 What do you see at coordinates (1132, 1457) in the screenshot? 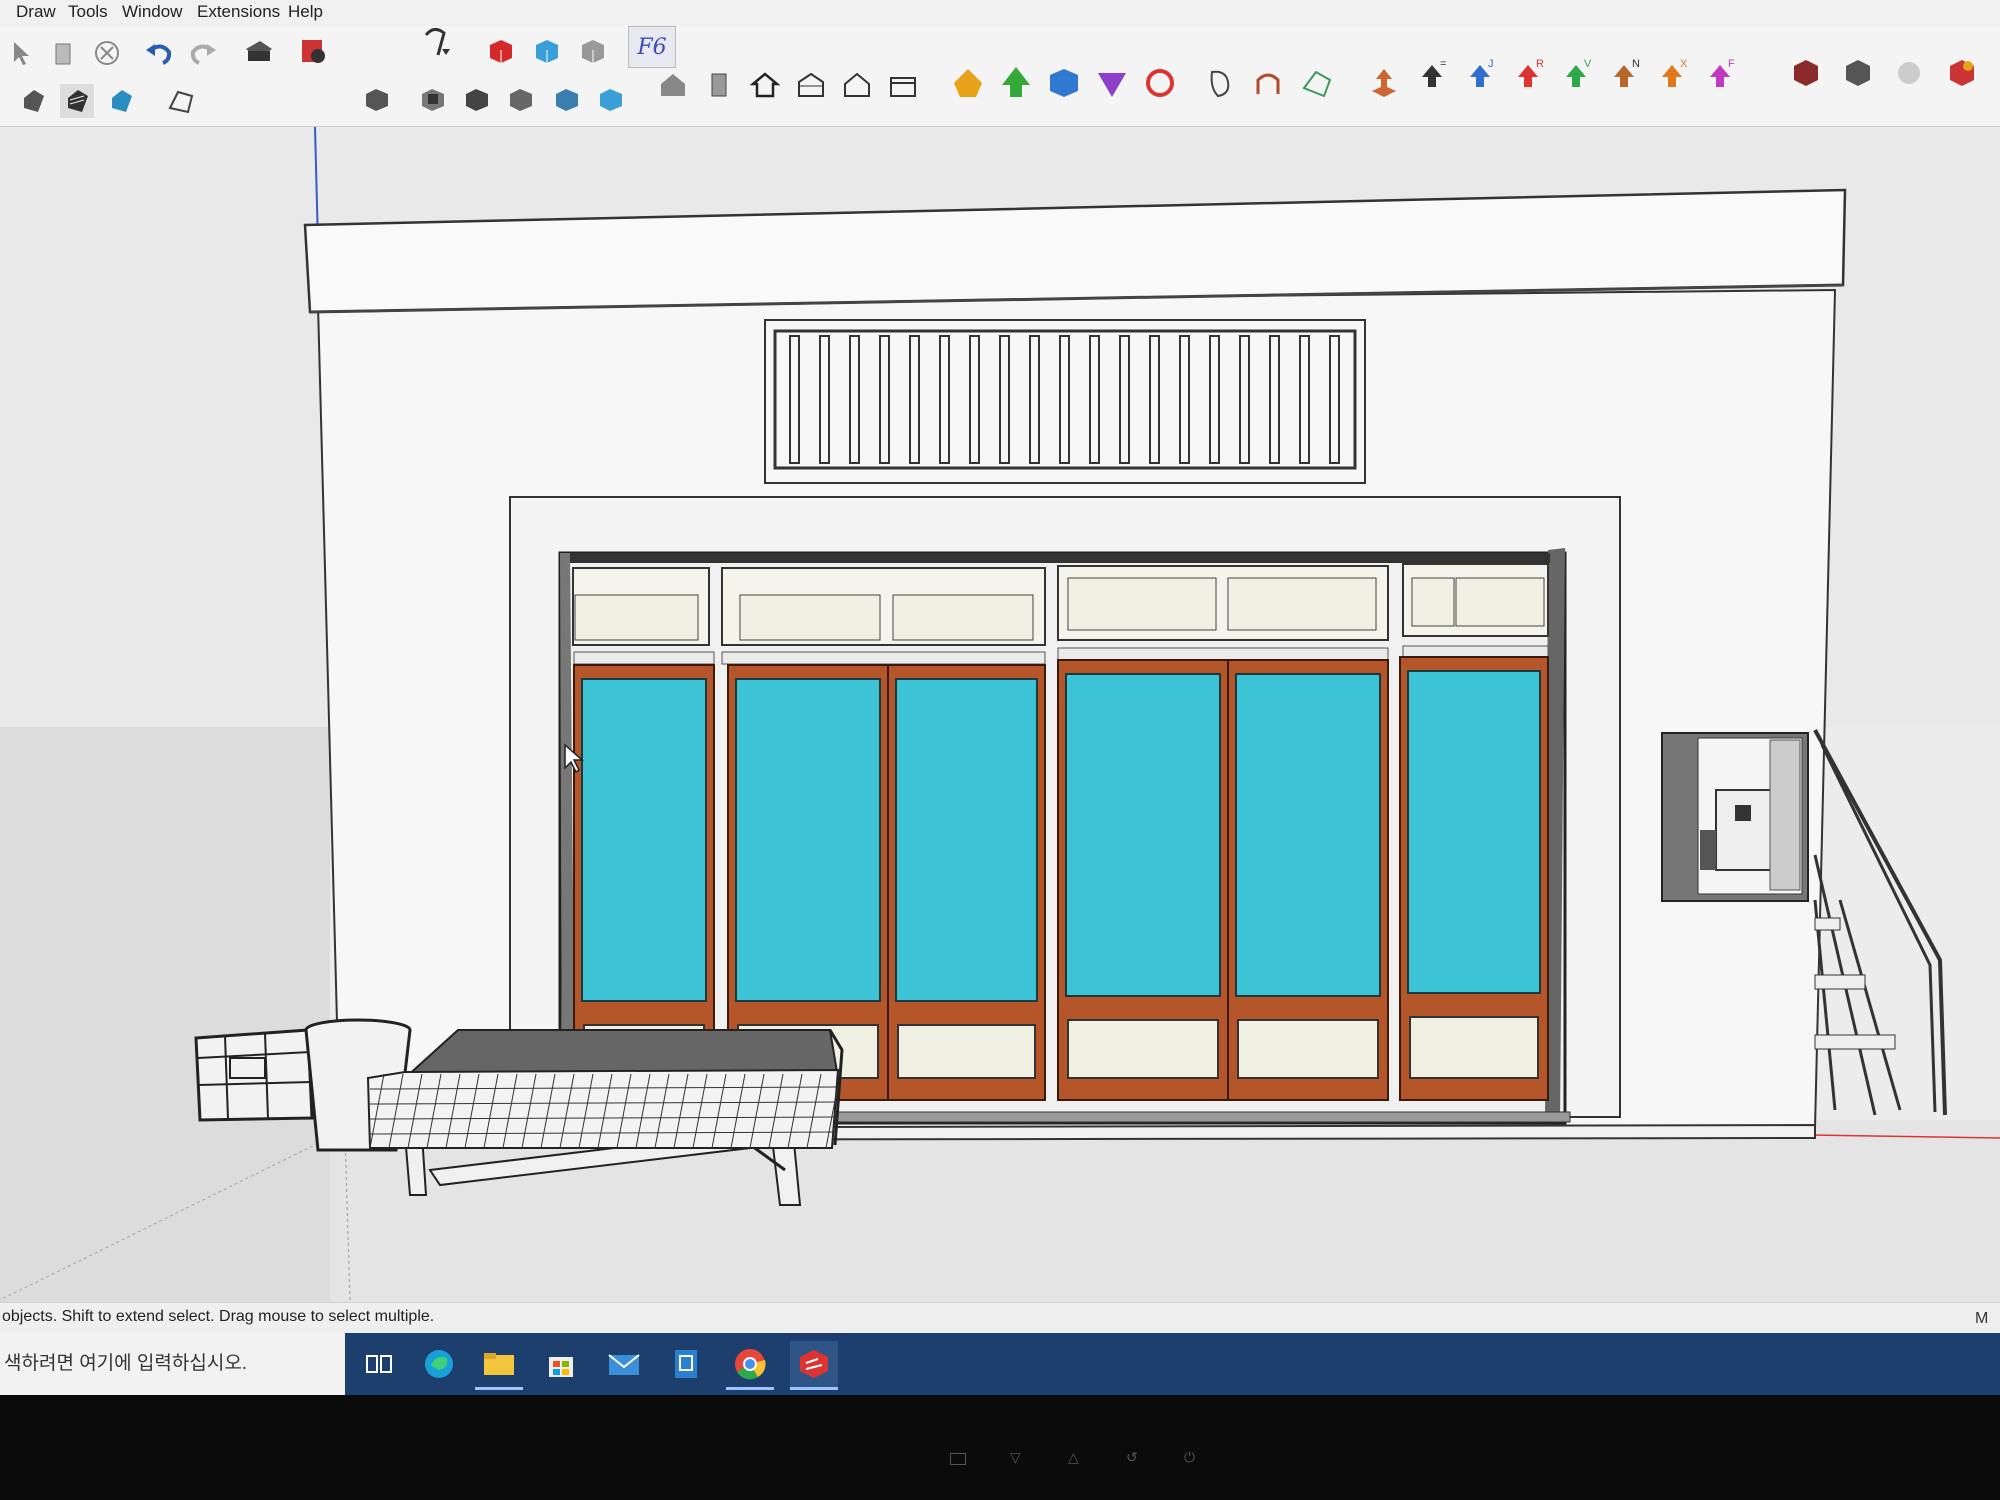
I see `bezel-return-button: ↺` at bounding box center [1132, 1457].